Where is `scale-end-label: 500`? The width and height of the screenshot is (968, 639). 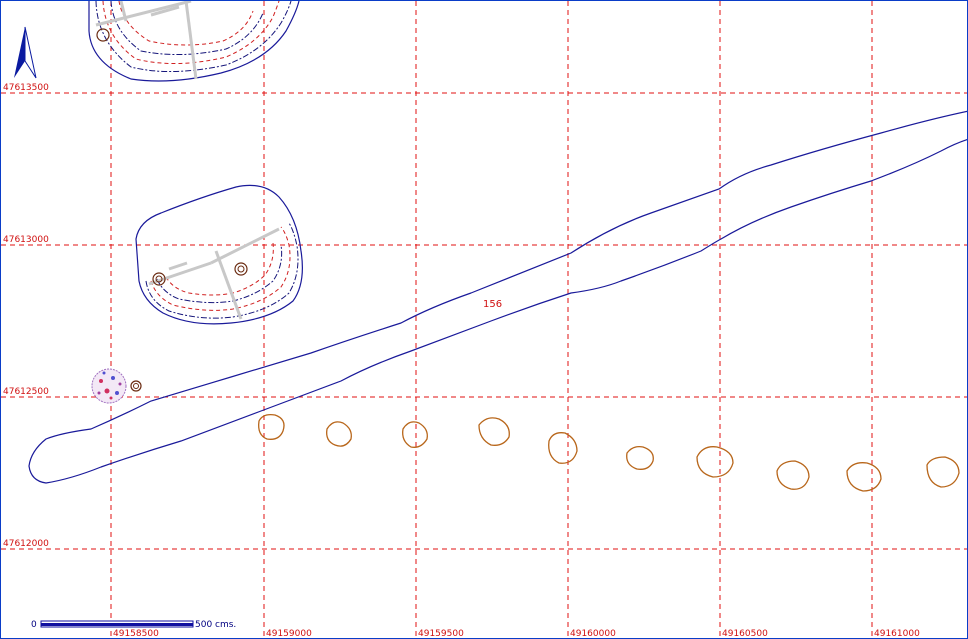 scale-end-label: 500 is located at coordinates (203, 625).